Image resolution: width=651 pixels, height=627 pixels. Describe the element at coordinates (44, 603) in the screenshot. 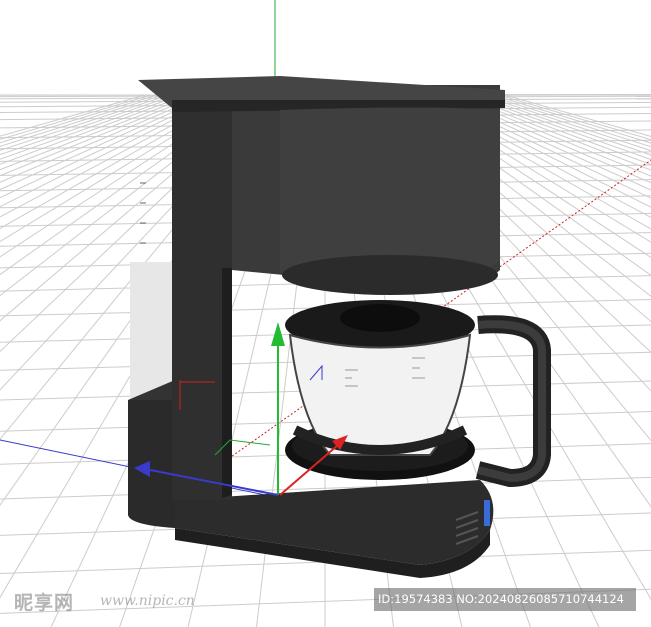

I see `watermark-logo: 昵享网` at that location.